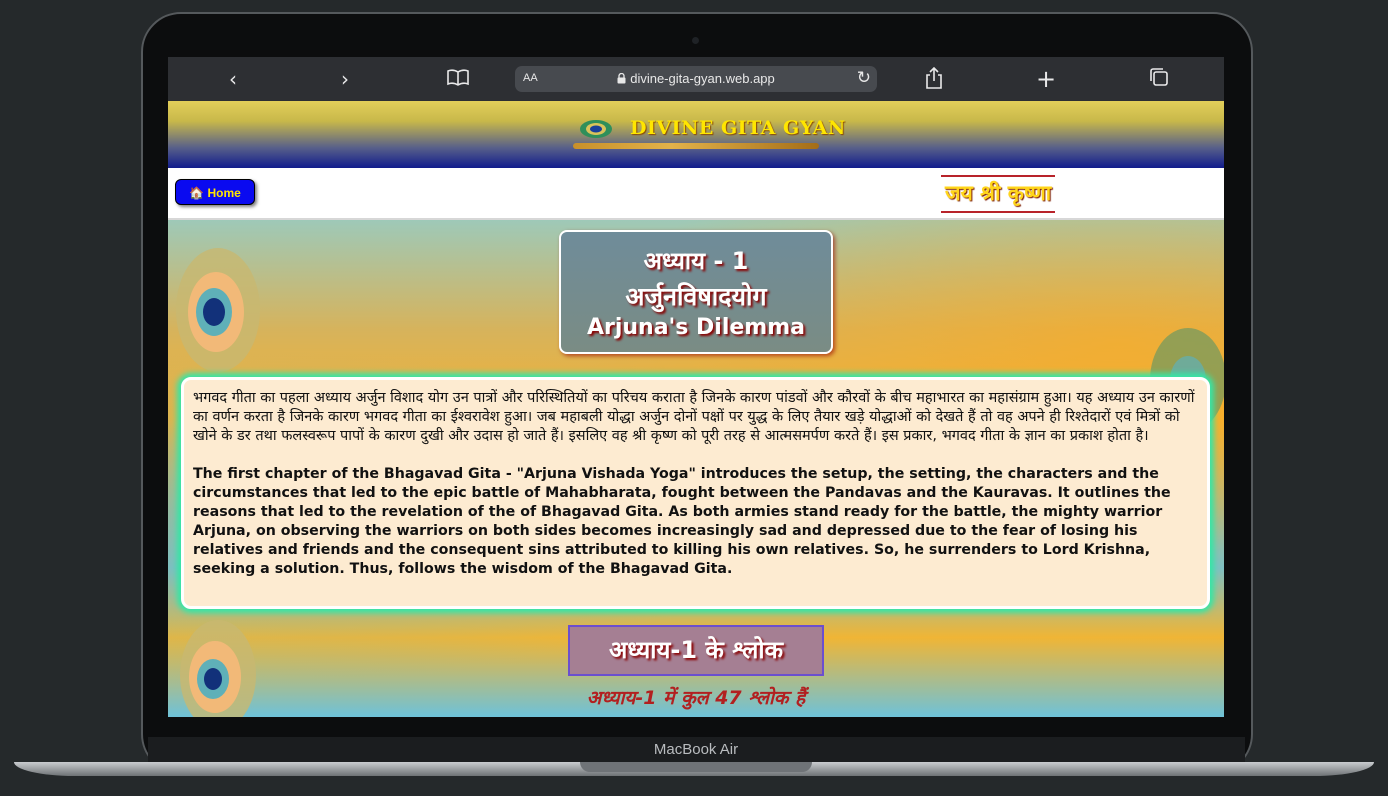  Describe the element at coordinates (596, 129) in the screenshot. I see `peacock-feather-icon` at that location.